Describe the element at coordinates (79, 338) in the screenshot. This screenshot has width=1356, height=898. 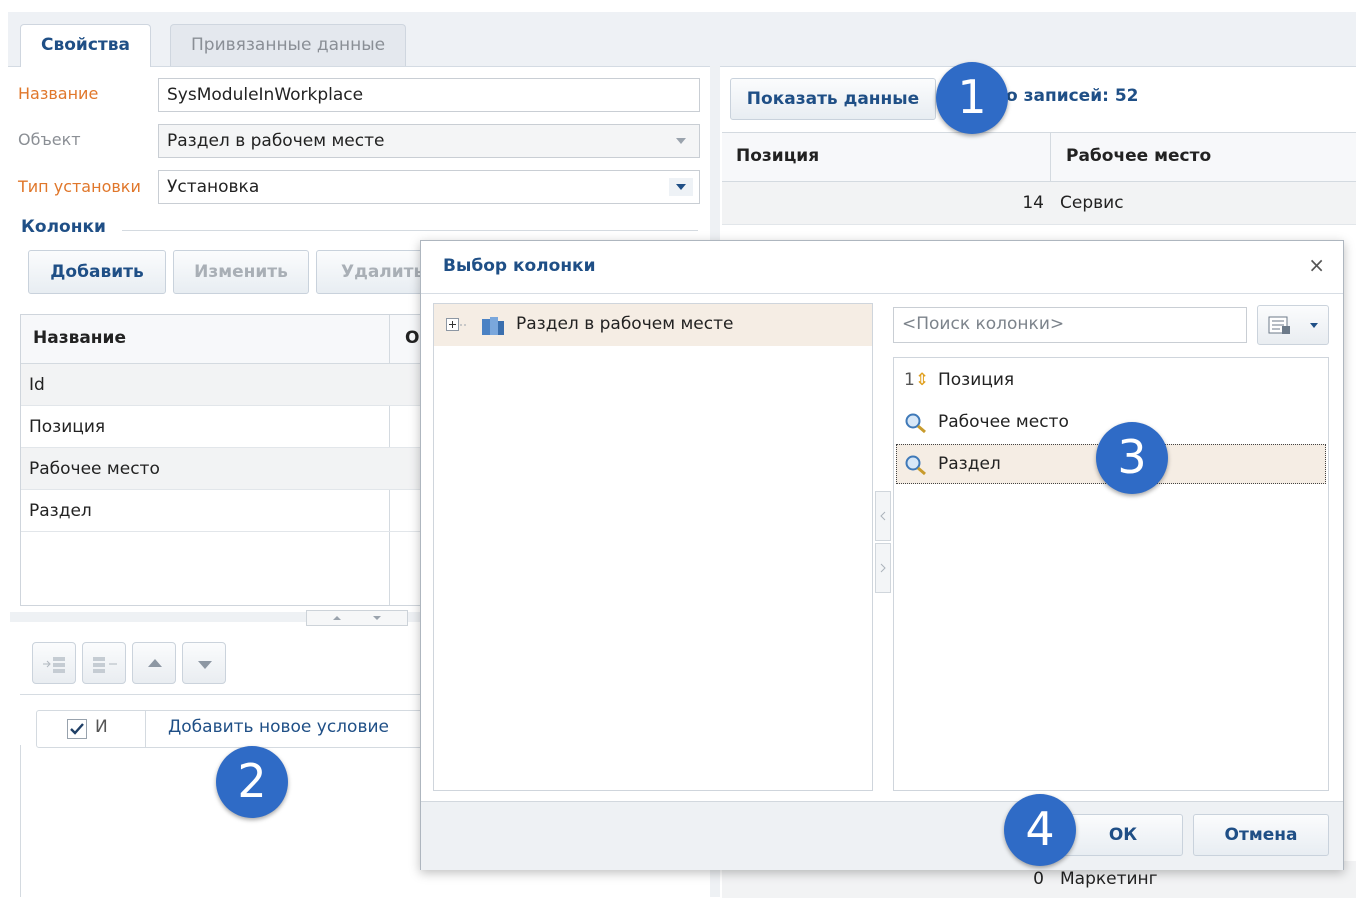
I see `grid-header-name: Название` at that location.